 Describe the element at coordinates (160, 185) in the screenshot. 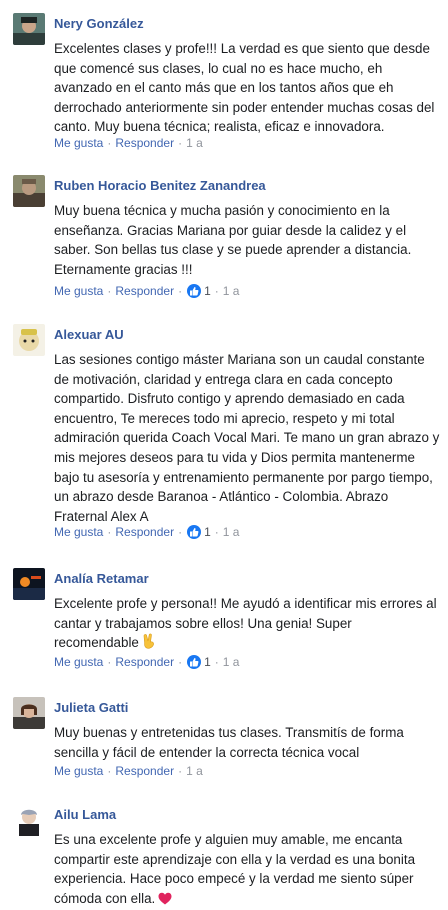

I see `author-name: Ruben Horacio Benitez Zanandrea` at that location.